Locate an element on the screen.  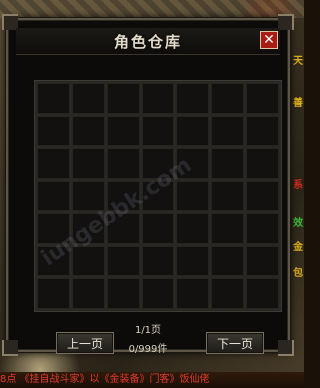
next-page-button: 下一页 is located at coordinates (235, 343).